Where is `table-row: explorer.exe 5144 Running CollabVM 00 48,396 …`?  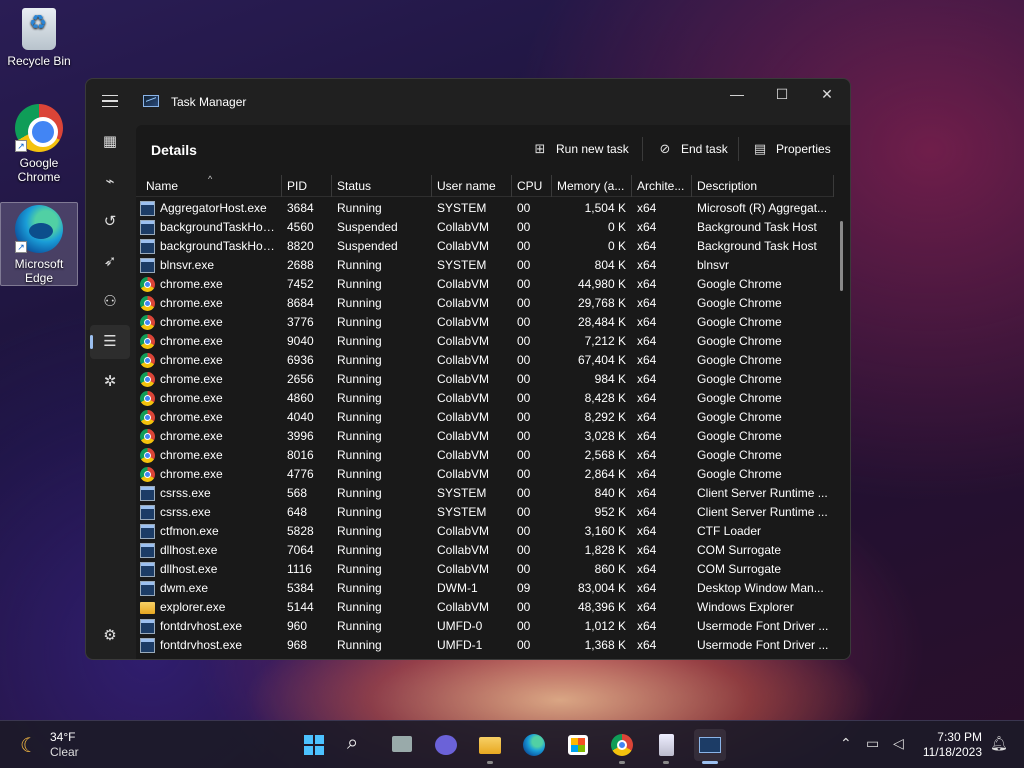
table-row: explorer.exe 5144 Running CollabVM 00 48,396 … is located at coordinates (485, 607).